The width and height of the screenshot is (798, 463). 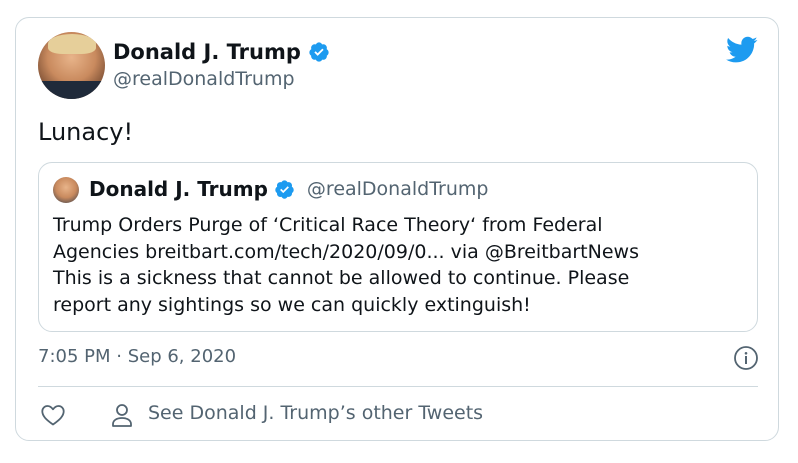 What do you see at coordinates (86, 132) in the screenshot?
I see `tweet-text: Lunacy!` at bounding box center [86, 132].